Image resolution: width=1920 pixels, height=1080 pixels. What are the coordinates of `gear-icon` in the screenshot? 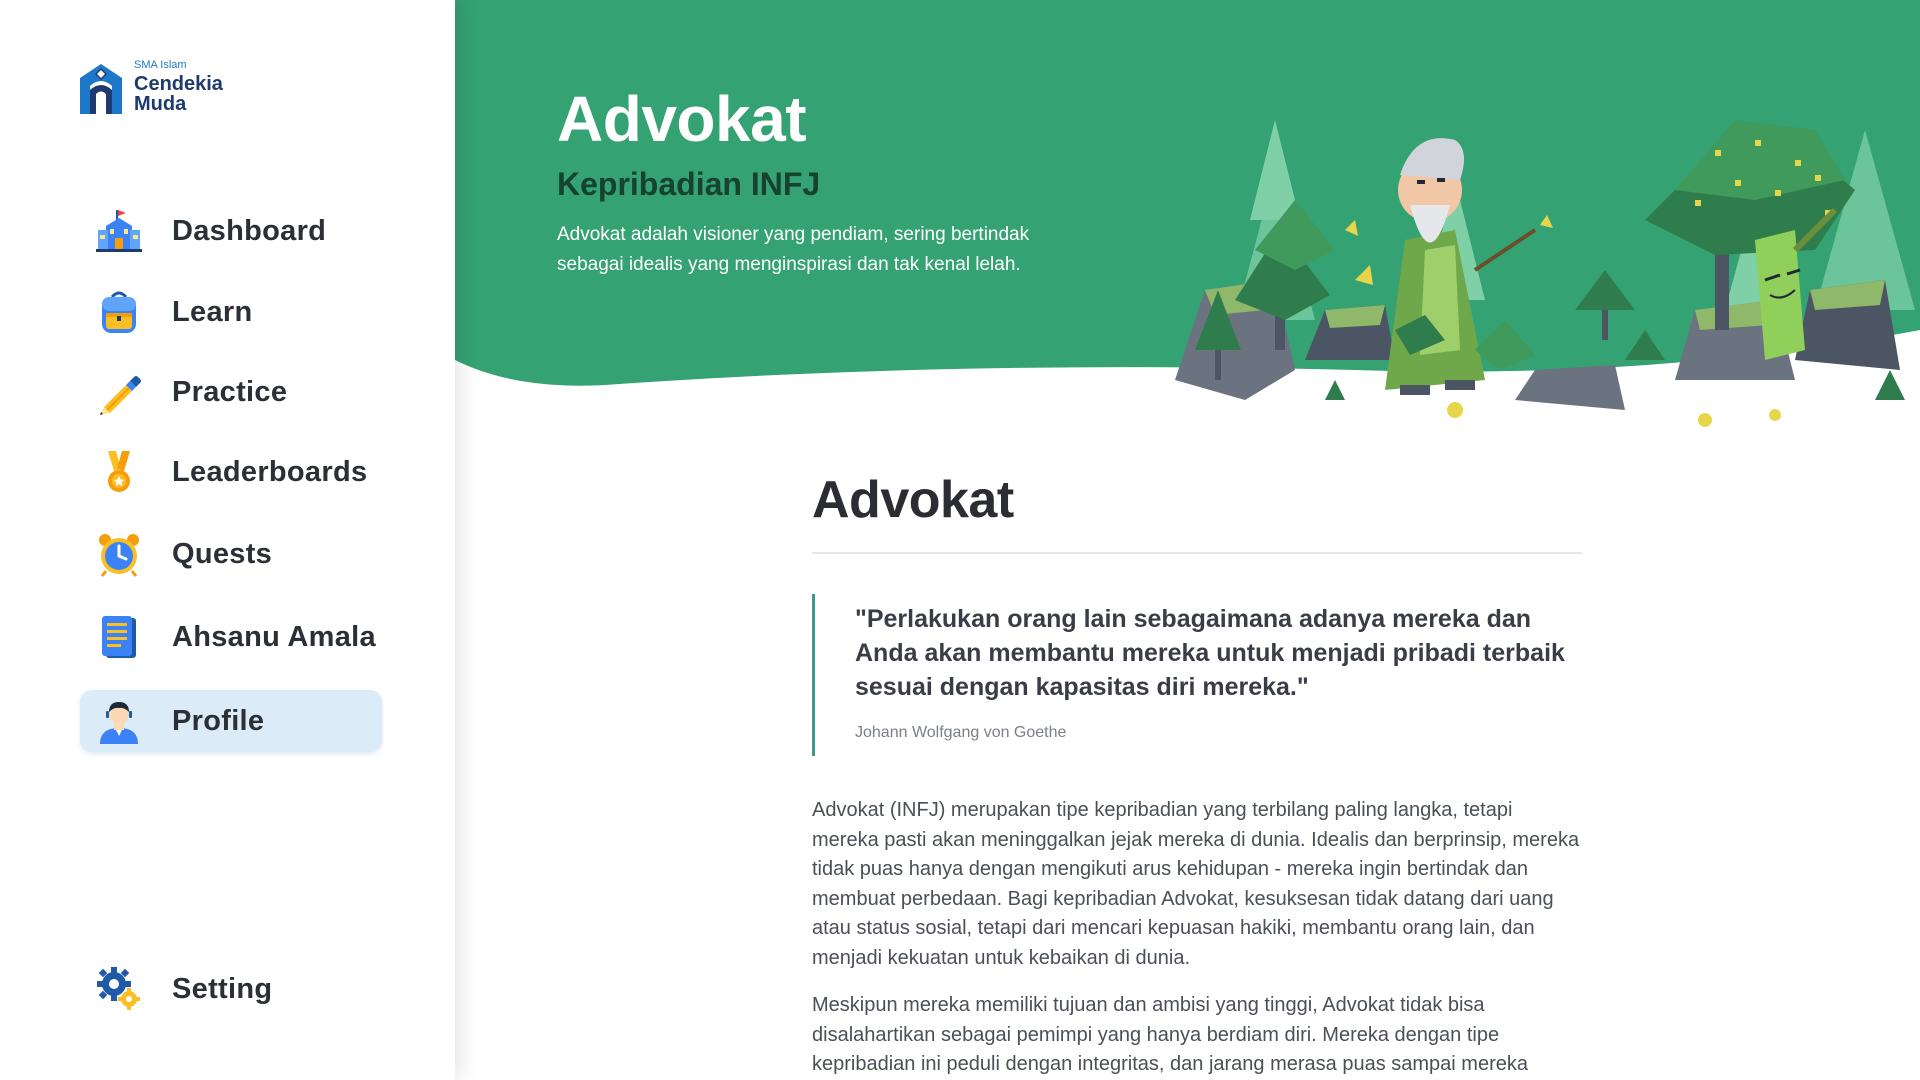 It's located at (119, 989).